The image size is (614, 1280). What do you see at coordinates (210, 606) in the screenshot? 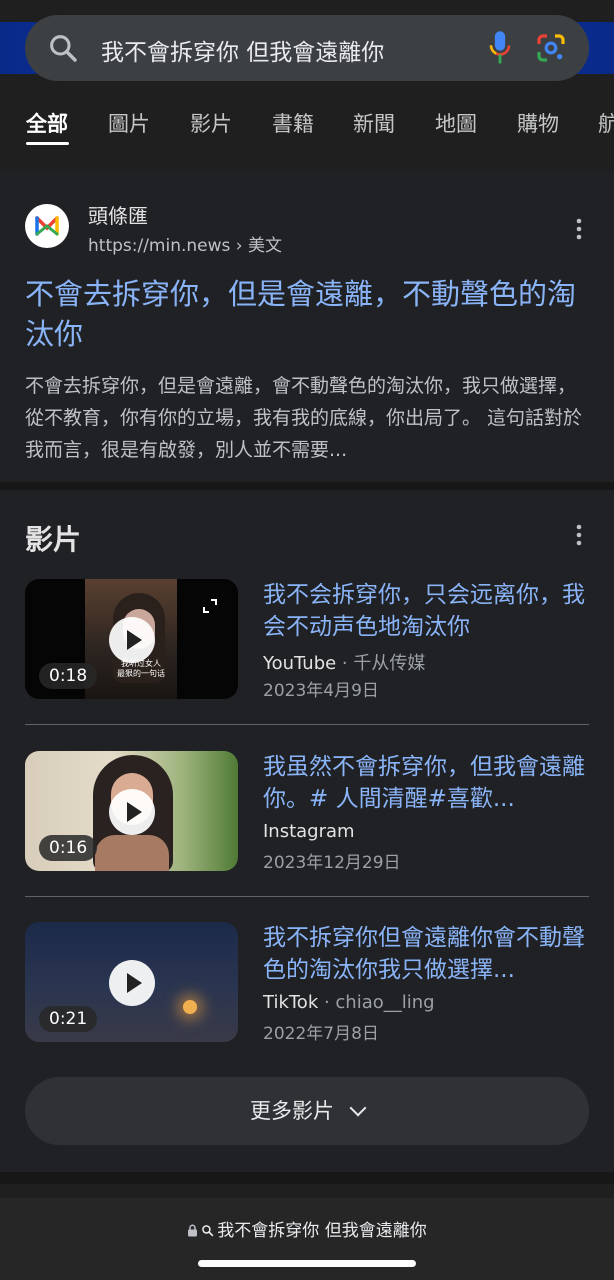
I see `expand-icon` at bounding box center [210, 606].